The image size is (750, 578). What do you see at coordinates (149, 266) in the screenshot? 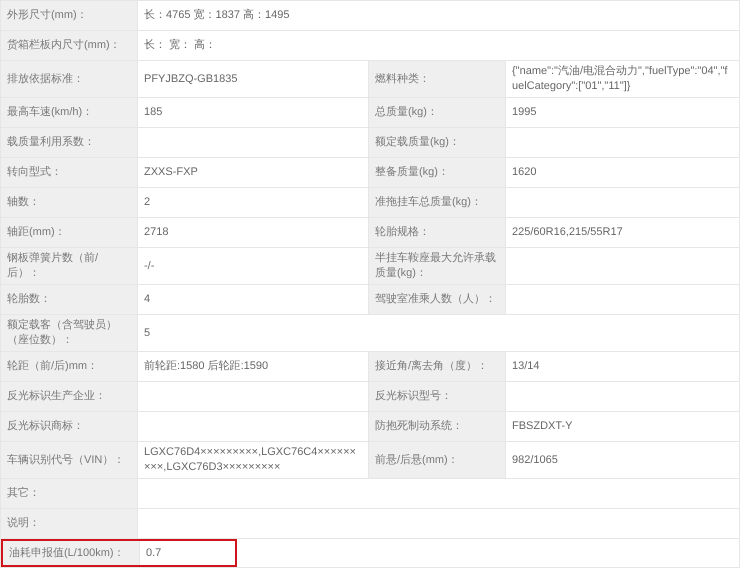
I see `field-value: -/-` at bounding box center [149, 266].